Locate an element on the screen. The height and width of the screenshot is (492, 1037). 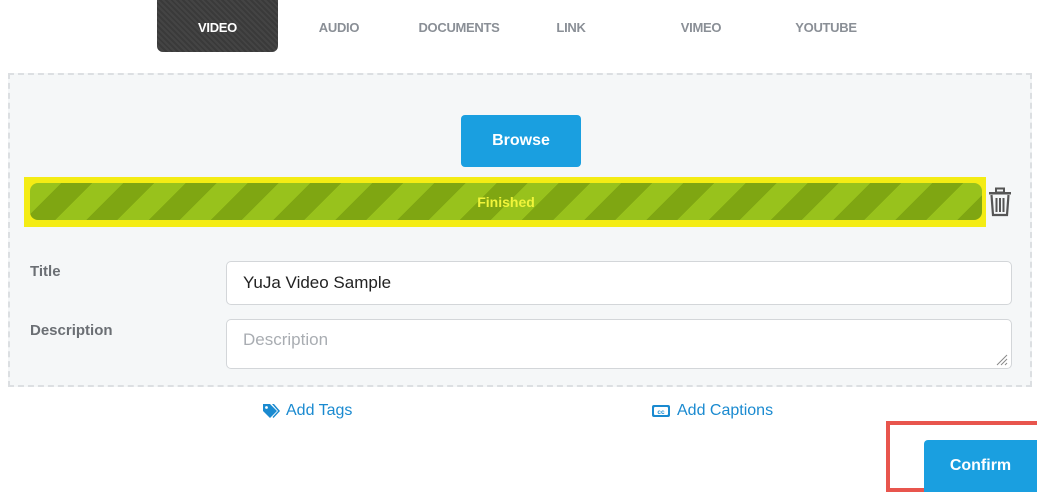
upload-progress-bar: Finished is located at coordinates (506, 201).